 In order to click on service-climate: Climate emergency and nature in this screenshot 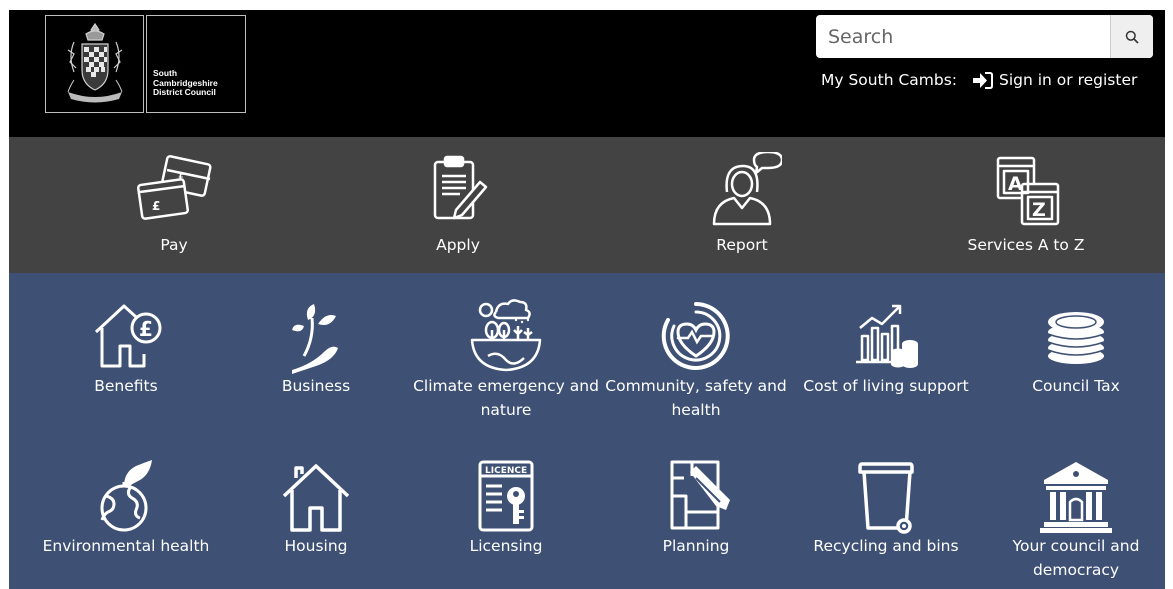, I will do `click(506, 359)`.